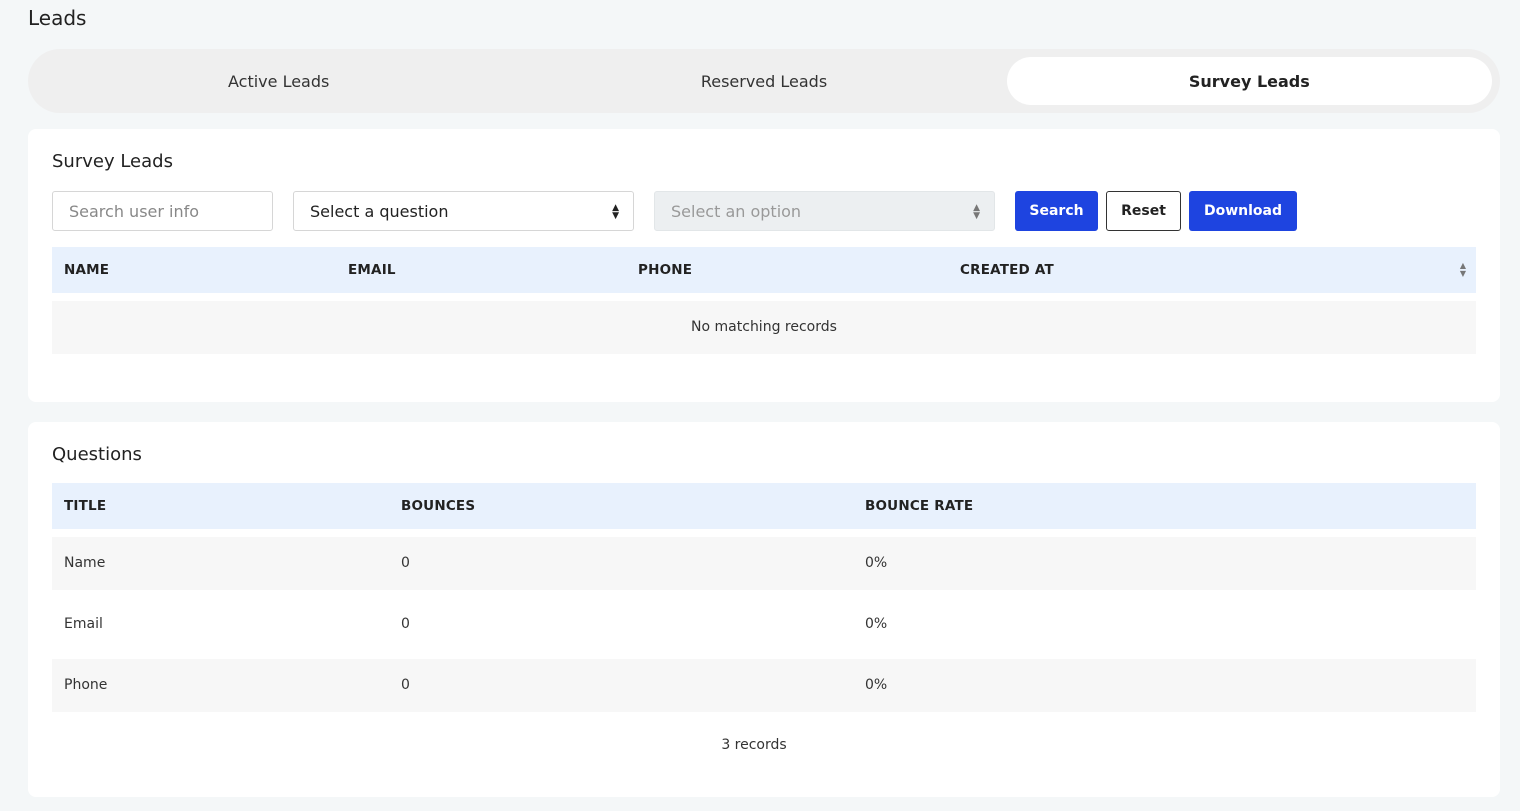 Image resolution: width=1520 pixels, height=811 pixels. What do you see at coordinates (1056, 211) in the screenshot?
I see `search-button: Search` at bounding box center [1056, 211].